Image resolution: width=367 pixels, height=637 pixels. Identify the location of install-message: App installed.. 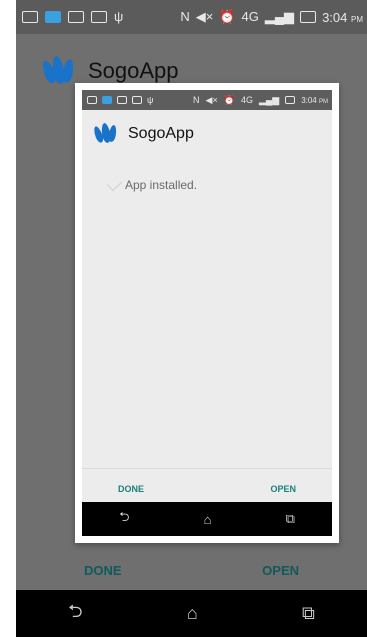
(161, 185).